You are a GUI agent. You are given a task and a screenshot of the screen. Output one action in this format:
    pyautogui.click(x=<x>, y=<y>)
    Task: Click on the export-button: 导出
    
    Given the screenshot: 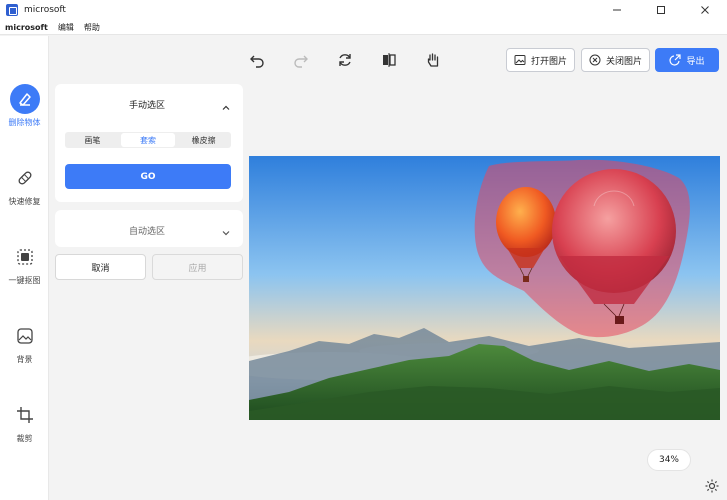 What is the action you would take?
    pyautogui.click(x=687, y=60)
    